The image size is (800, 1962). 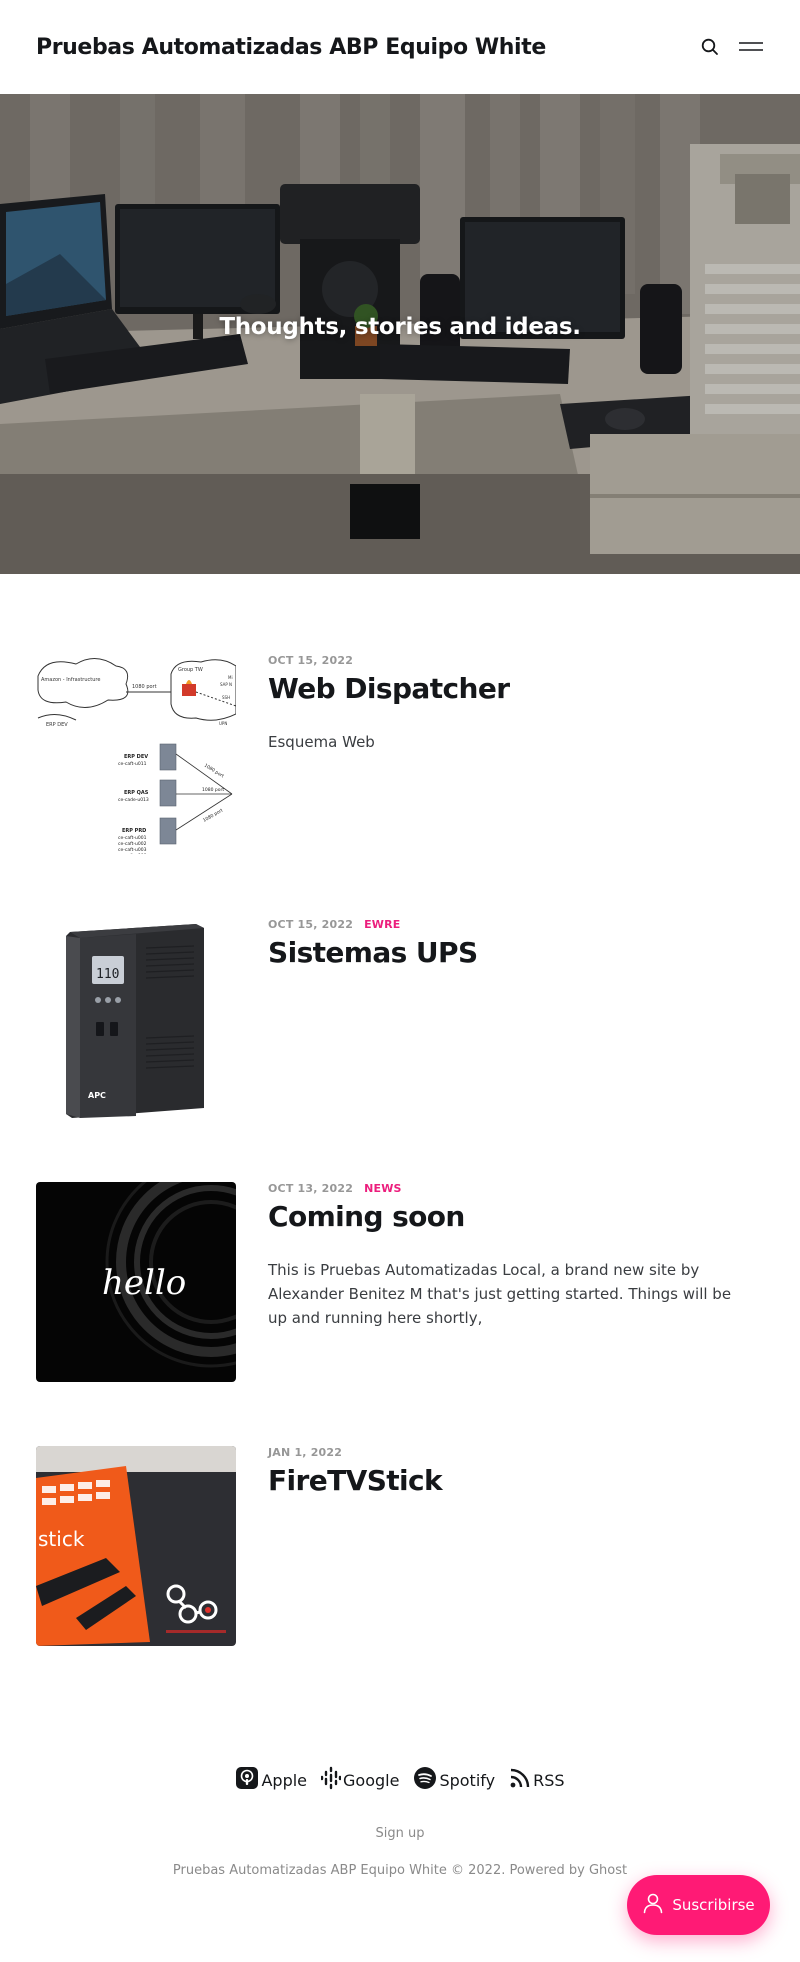 What do you see at coordinates (284, 1780) in the screenshot?
I see `footer-link-label: Apple` at bounding box center [284, 1780].